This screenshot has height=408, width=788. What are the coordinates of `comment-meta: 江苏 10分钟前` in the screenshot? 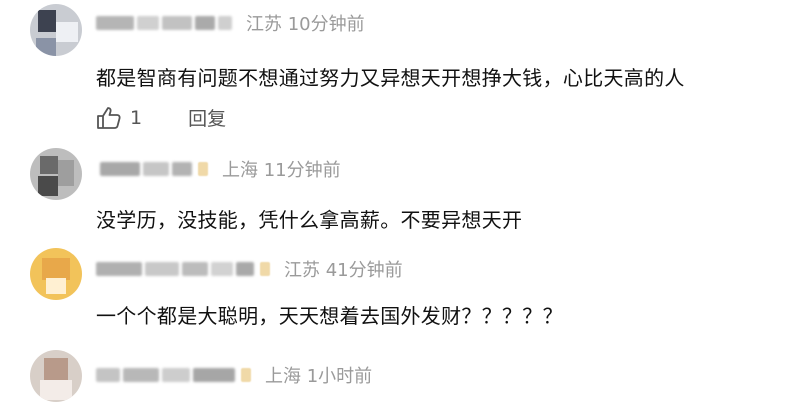 It's located at (230, 23).